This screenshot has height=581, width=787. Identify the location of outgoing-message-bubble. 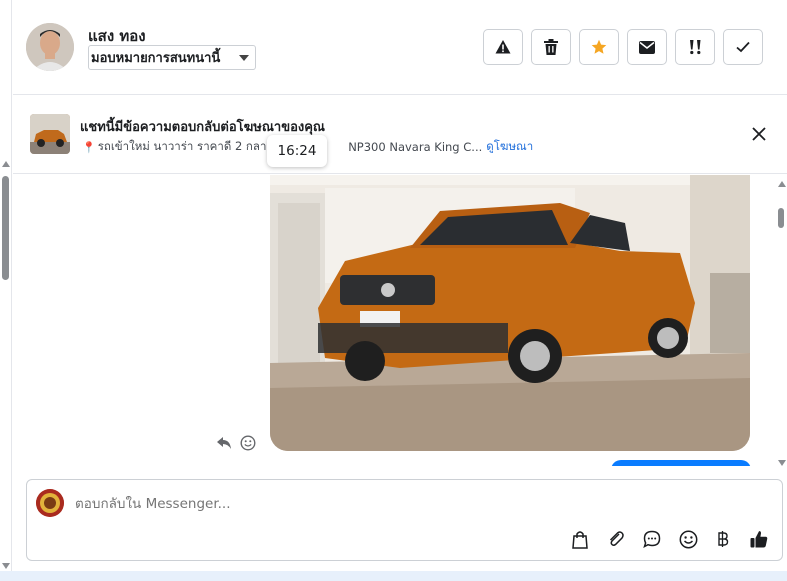
(681, 463).